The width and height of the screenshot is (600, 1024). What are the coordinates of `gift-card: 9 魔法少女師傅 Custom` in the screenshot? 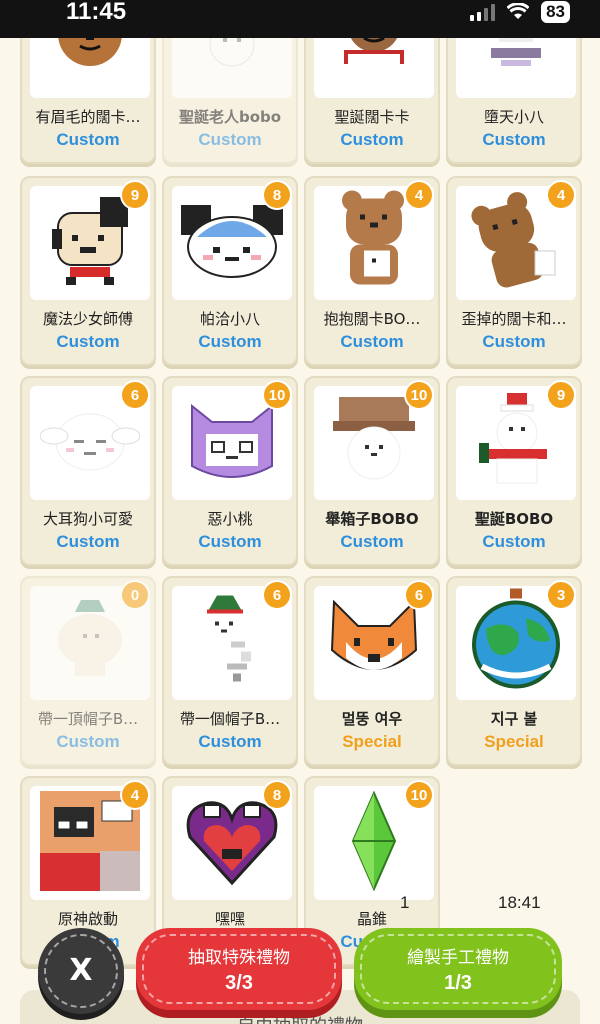 It's located at (88, 271).